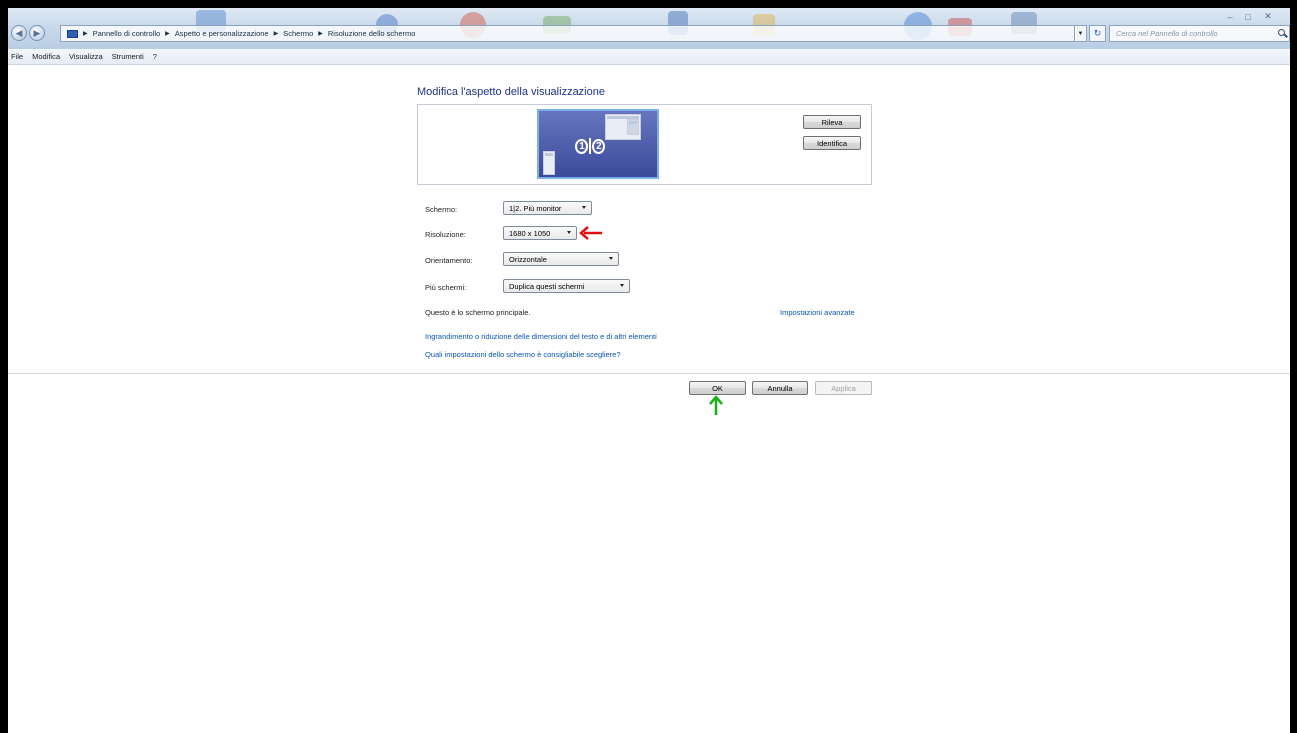 This screenshot has width=1297, height=733. Describe the element at coordinates (46, 56) in the screenshot. I see `menu-edit: Modifica` at that location.